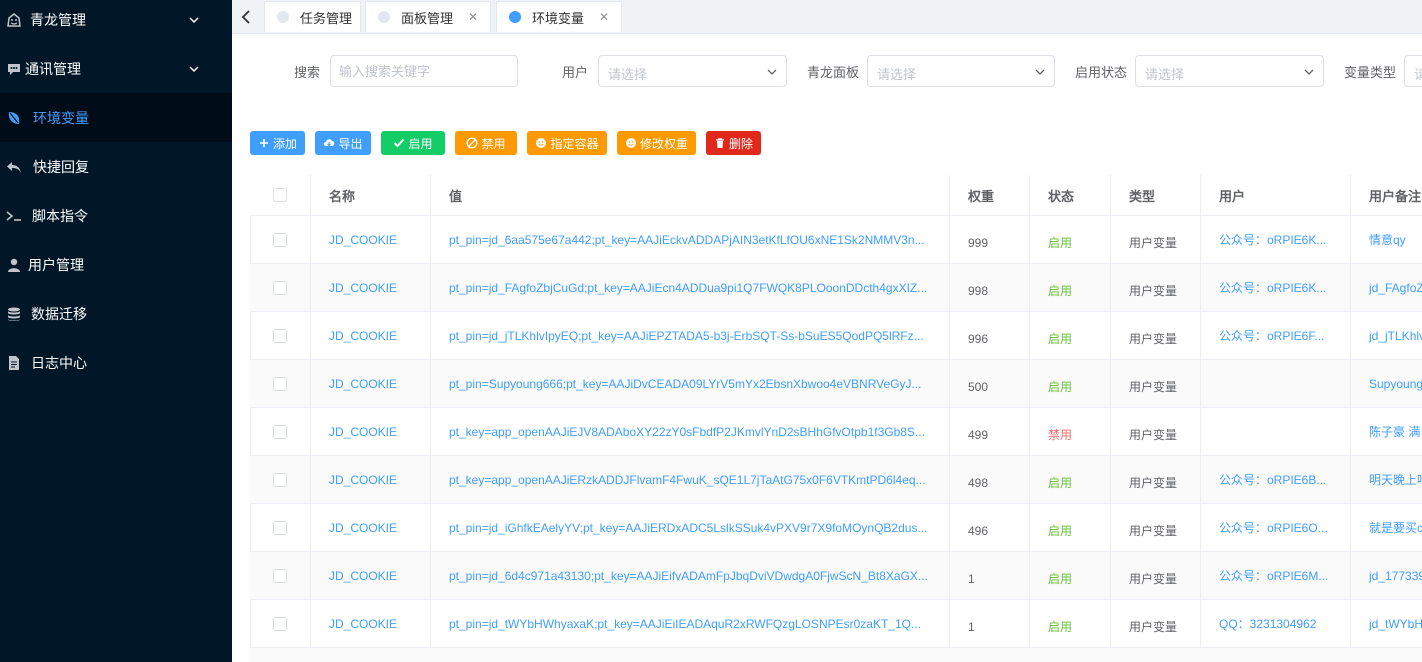 The image size is (1422, 662). I want to click on sidebar-item-label: 日志中心, so click(59, 362).